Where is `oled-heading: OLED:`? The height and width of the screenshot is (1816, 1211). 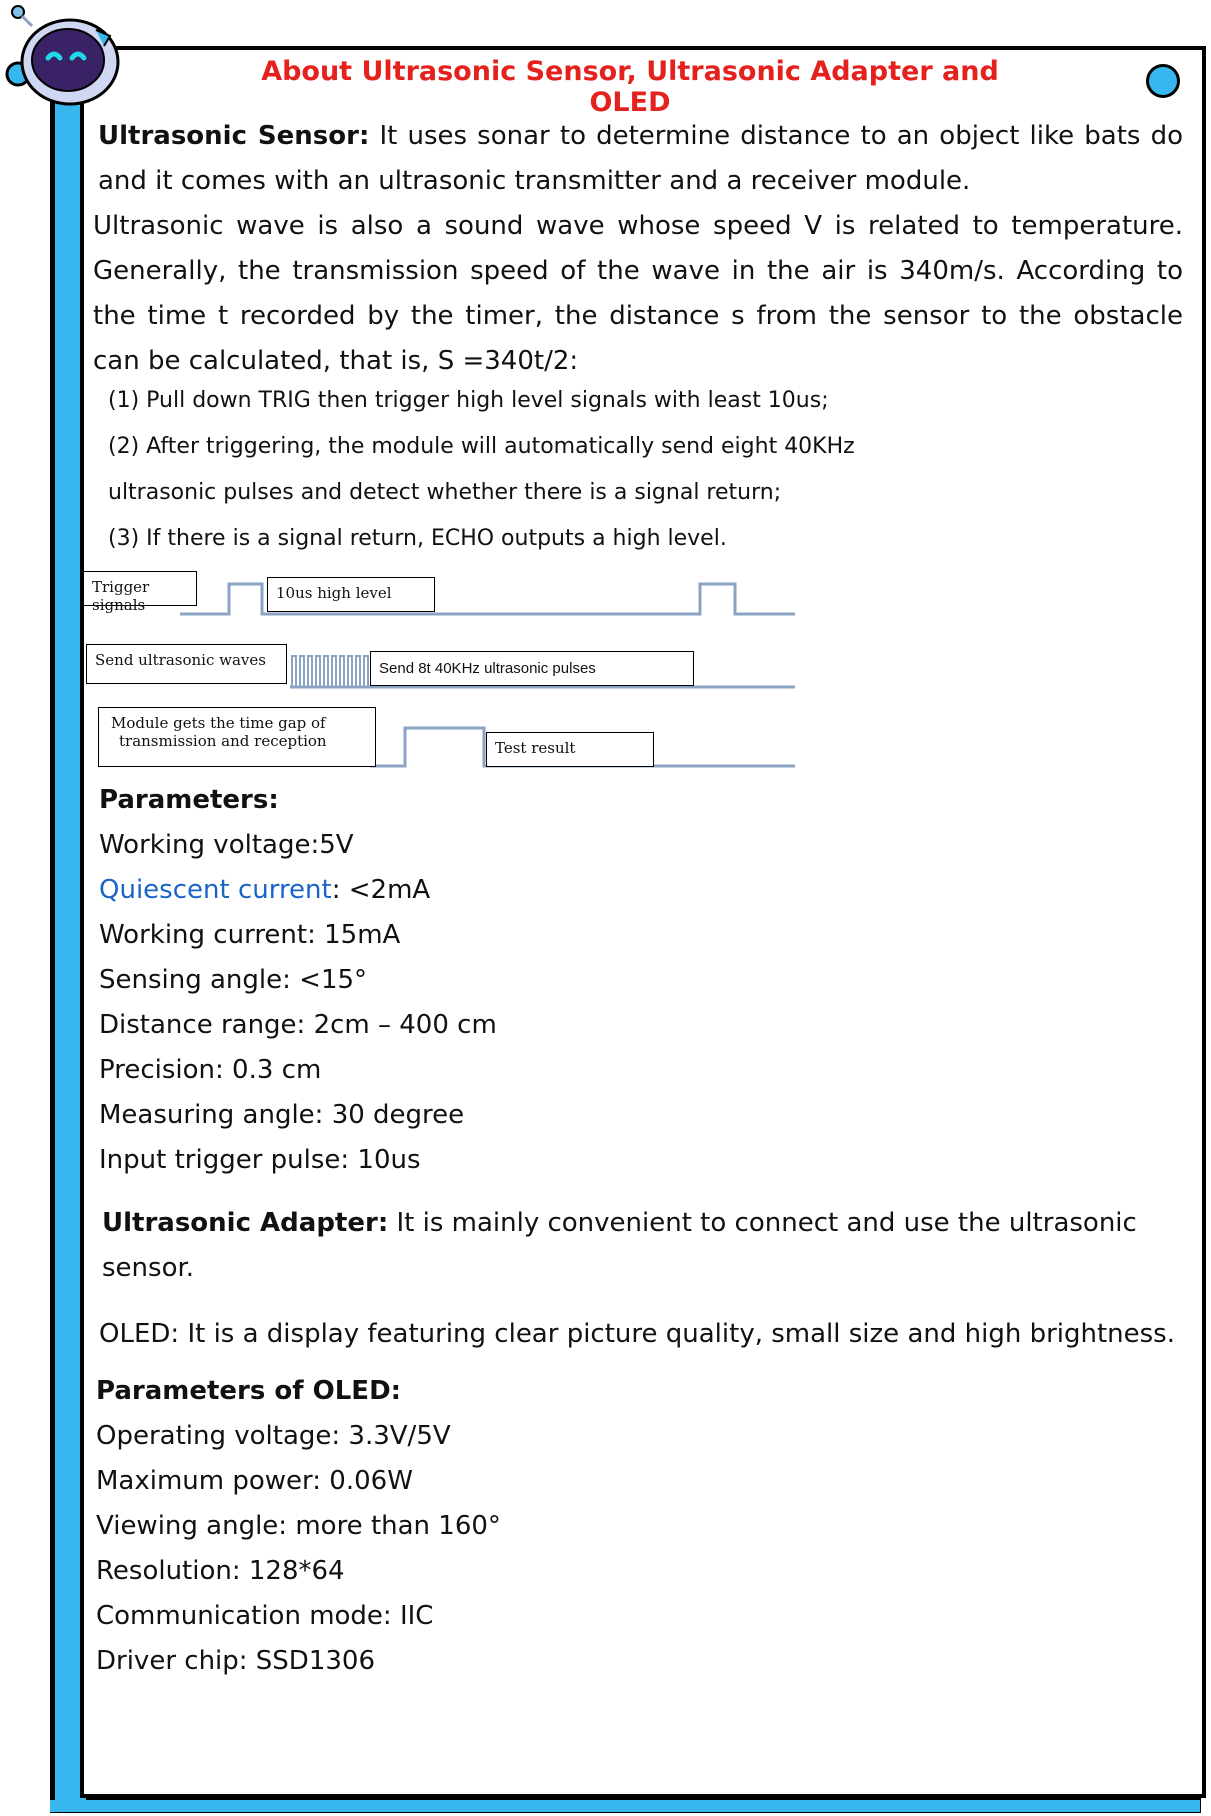
oled-heading: OLED: is located at coordinates (139, 1334).